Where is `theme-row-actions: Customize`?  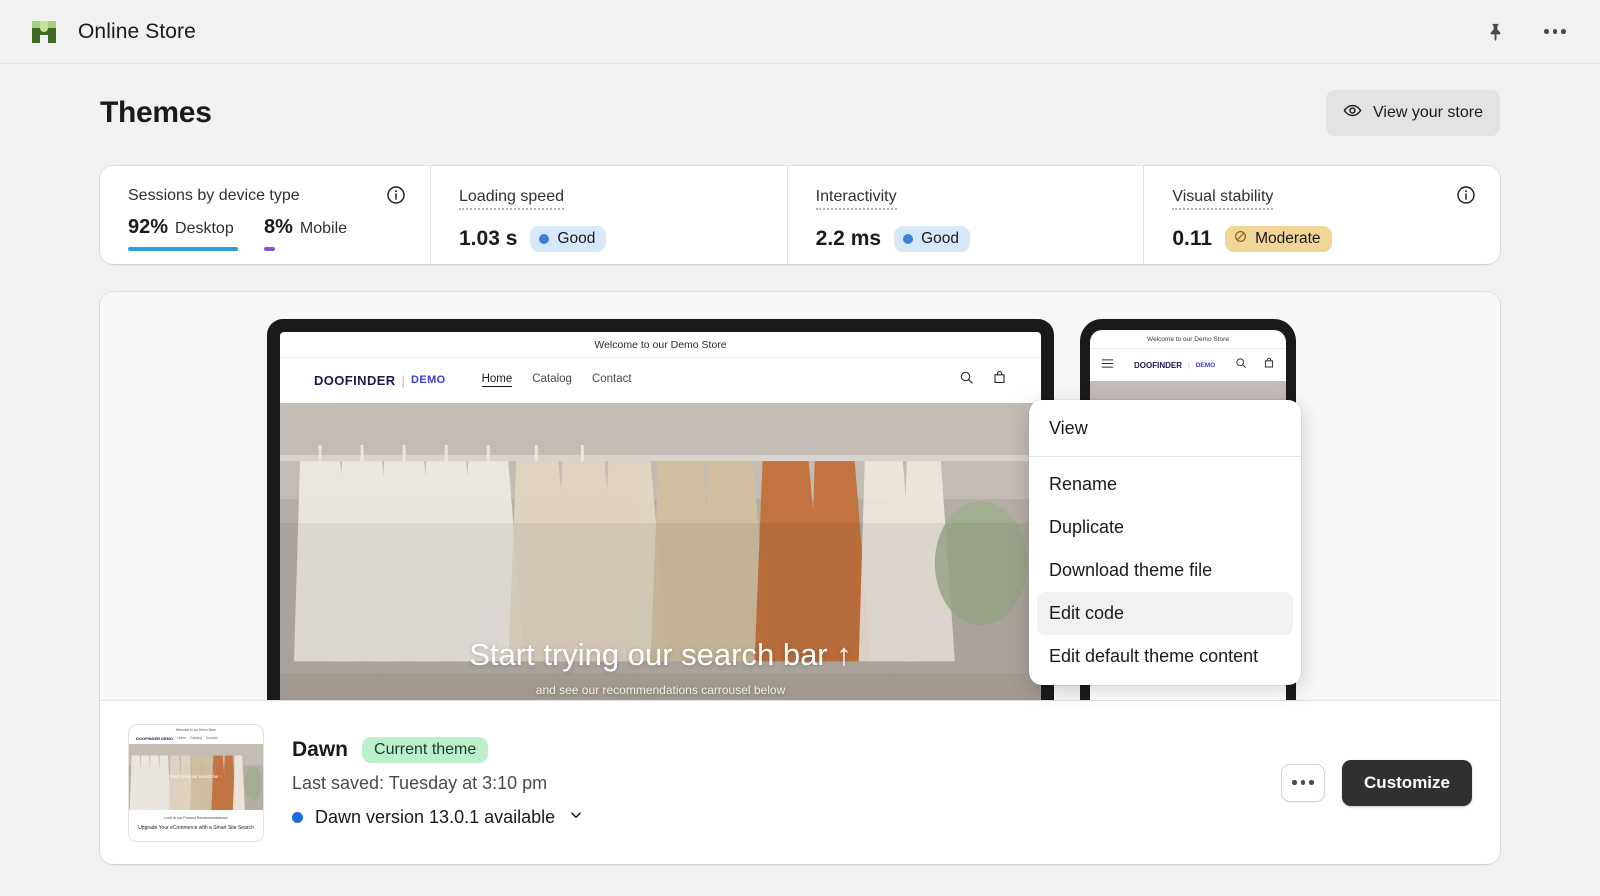 theme-row-actions: Customize is located at coordinates (1376, 782).